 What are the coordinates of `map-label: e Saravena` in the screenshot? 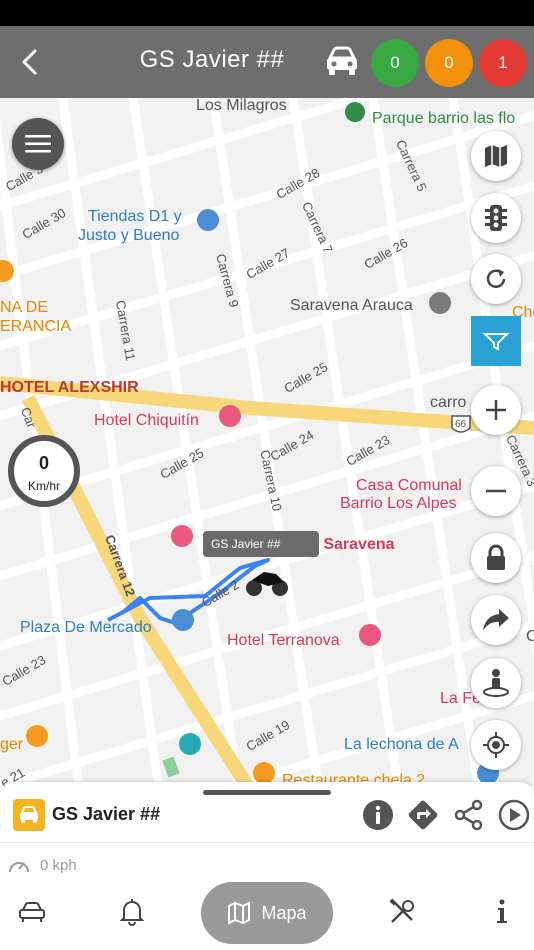 It's located at (352, 544).